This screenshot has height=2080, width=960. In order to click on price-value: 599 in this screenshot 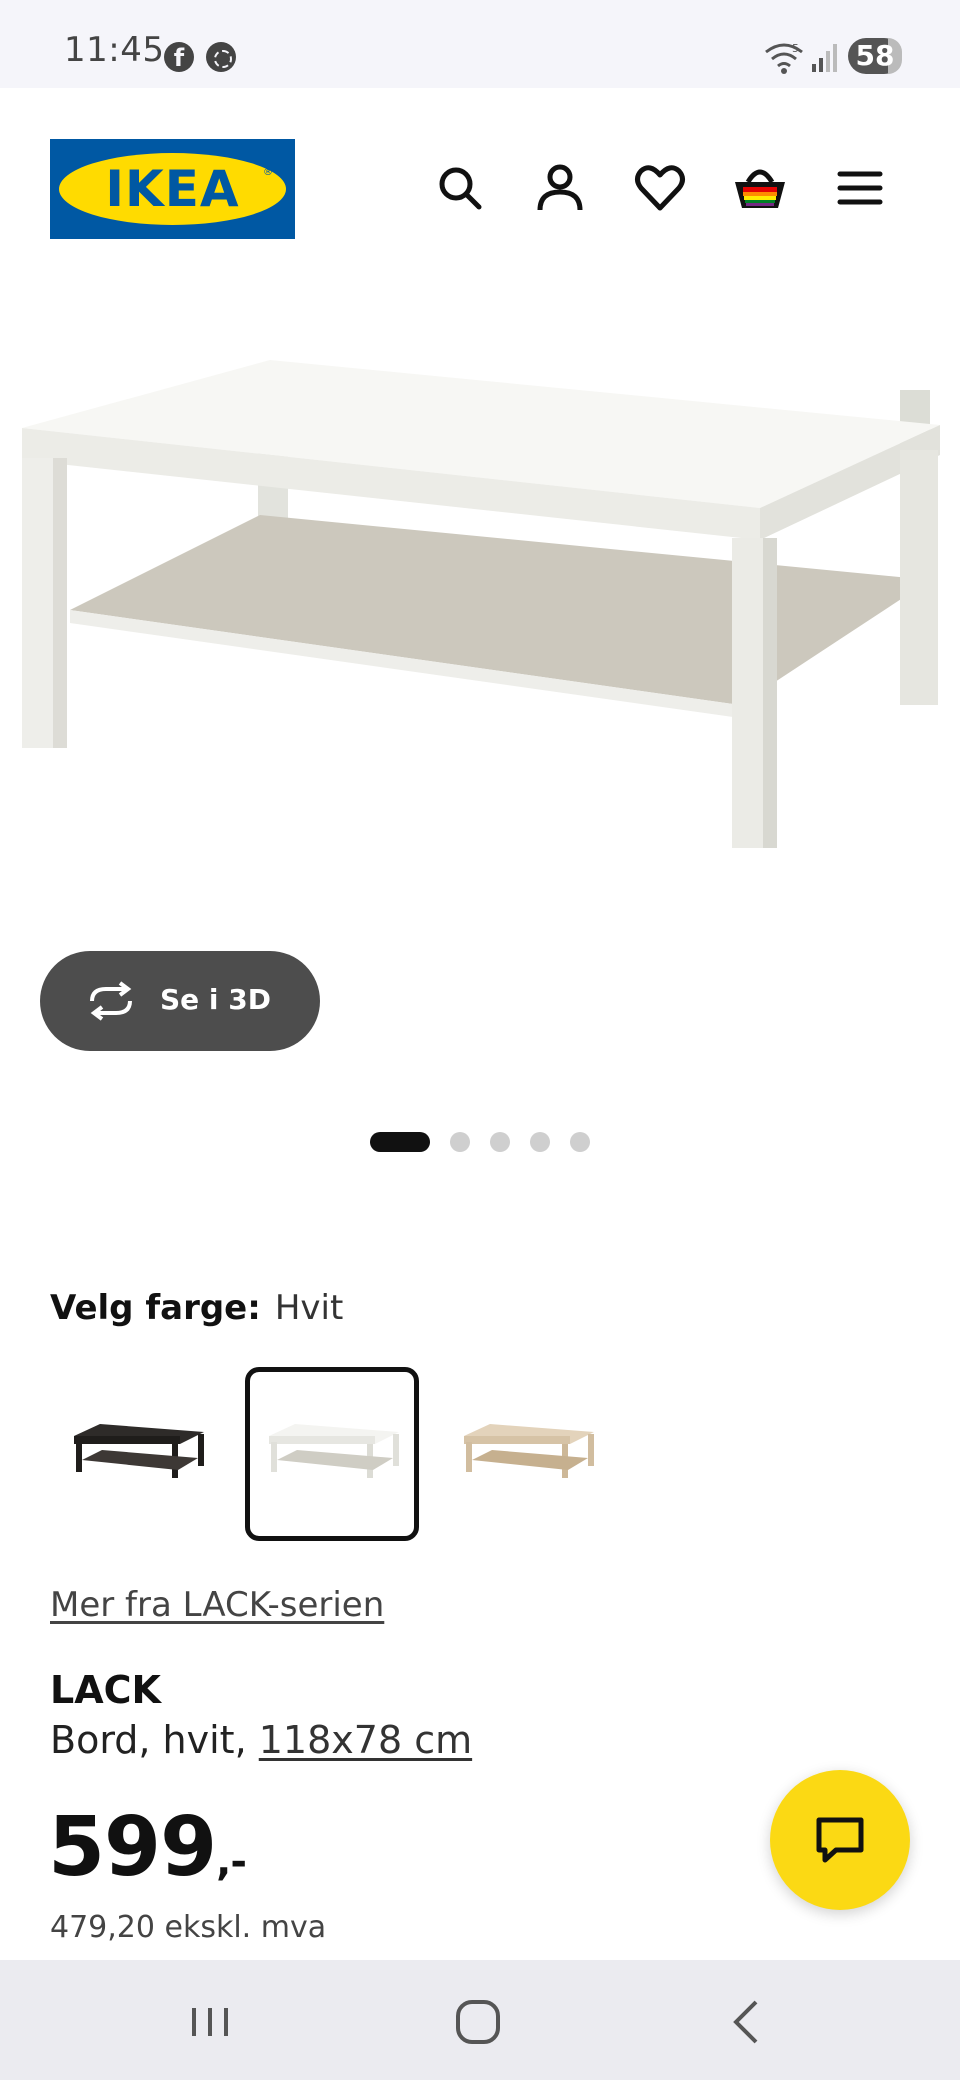, I will do `click(132, 1847)`.